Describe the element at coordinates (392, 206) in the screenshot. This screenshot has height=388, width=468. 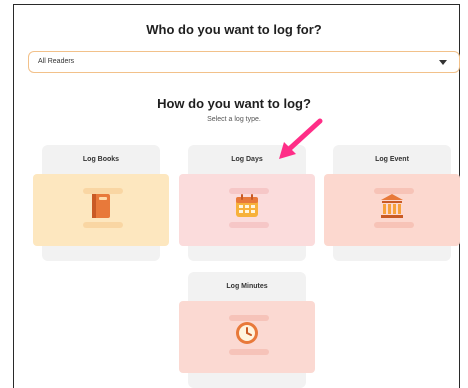
I see `building-icon` at that location.